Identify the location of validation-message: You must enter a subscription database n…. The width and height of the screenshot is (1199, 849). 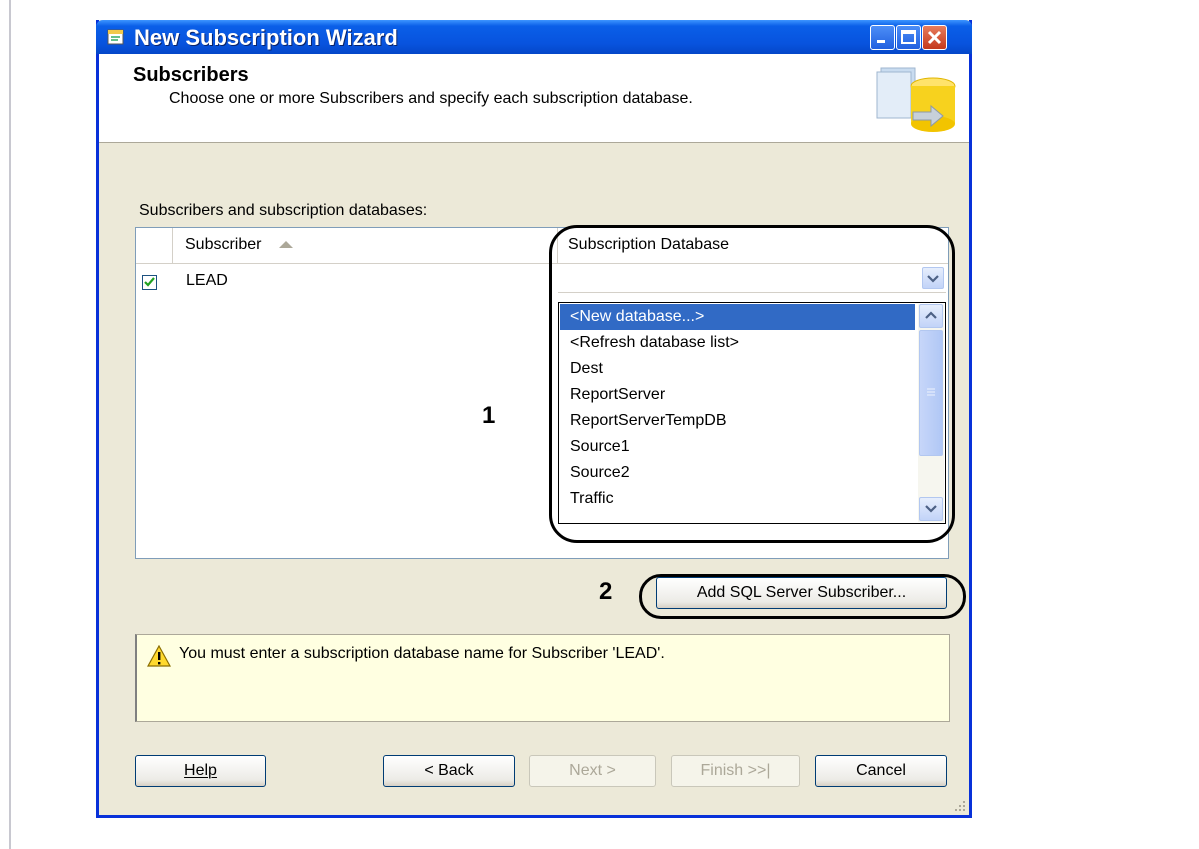
(422, 653).